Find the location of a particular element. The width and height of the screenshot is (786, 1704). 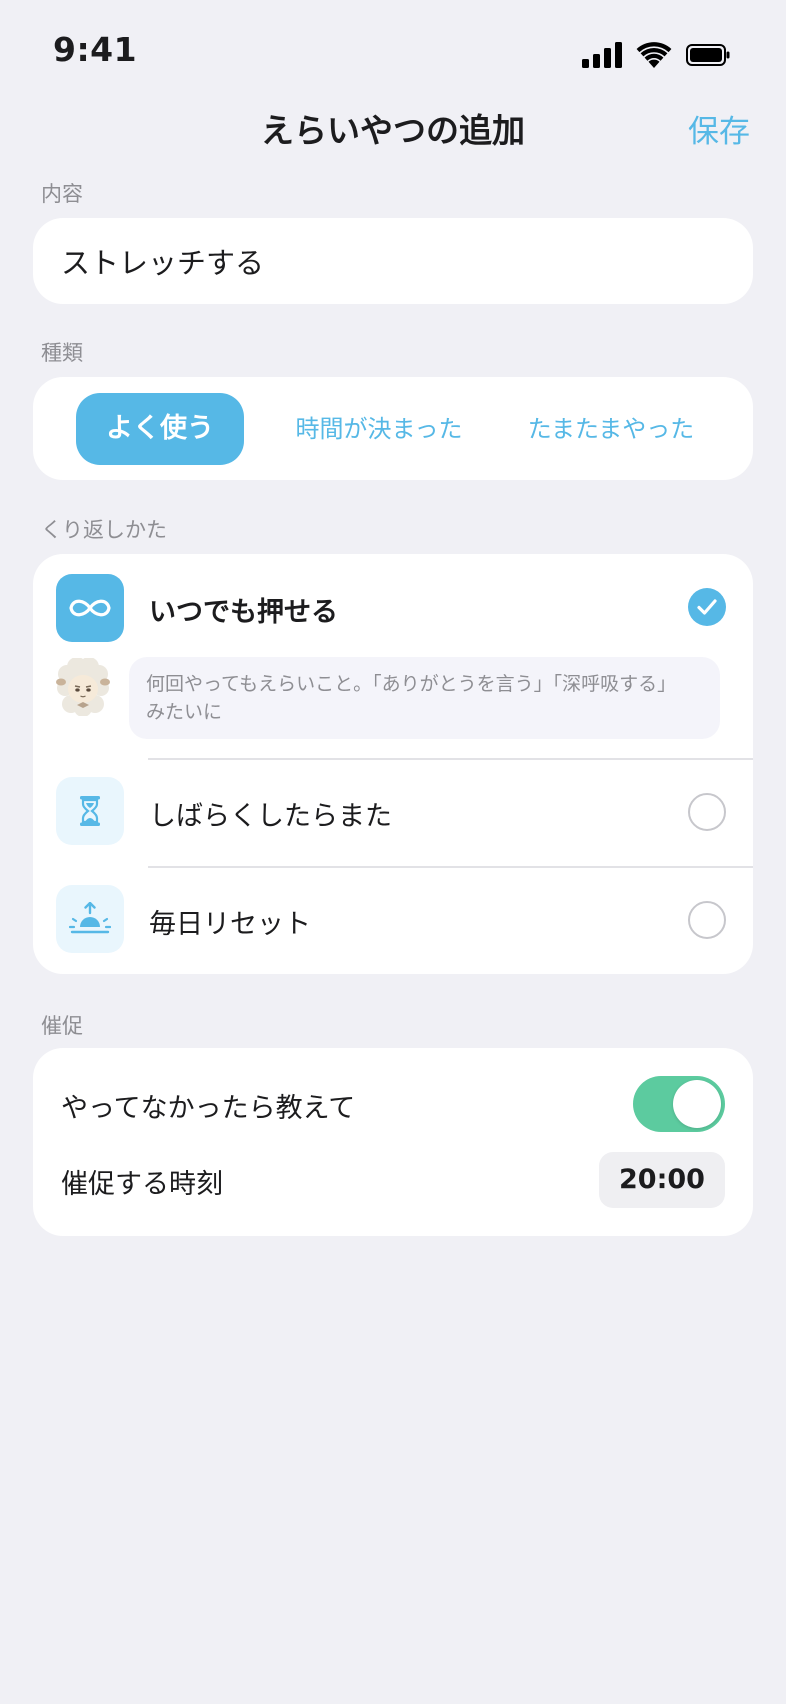

hint-text: 何回やってもえらいこと。「ありがとうを言う」「深呼吸する」 みたいに is located at coordinates (426, 698).